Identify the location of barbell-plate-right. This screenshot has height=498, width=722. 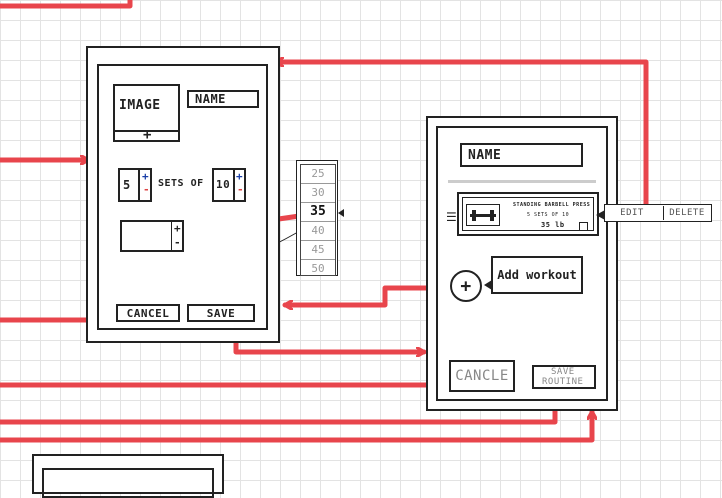
(492, 215).